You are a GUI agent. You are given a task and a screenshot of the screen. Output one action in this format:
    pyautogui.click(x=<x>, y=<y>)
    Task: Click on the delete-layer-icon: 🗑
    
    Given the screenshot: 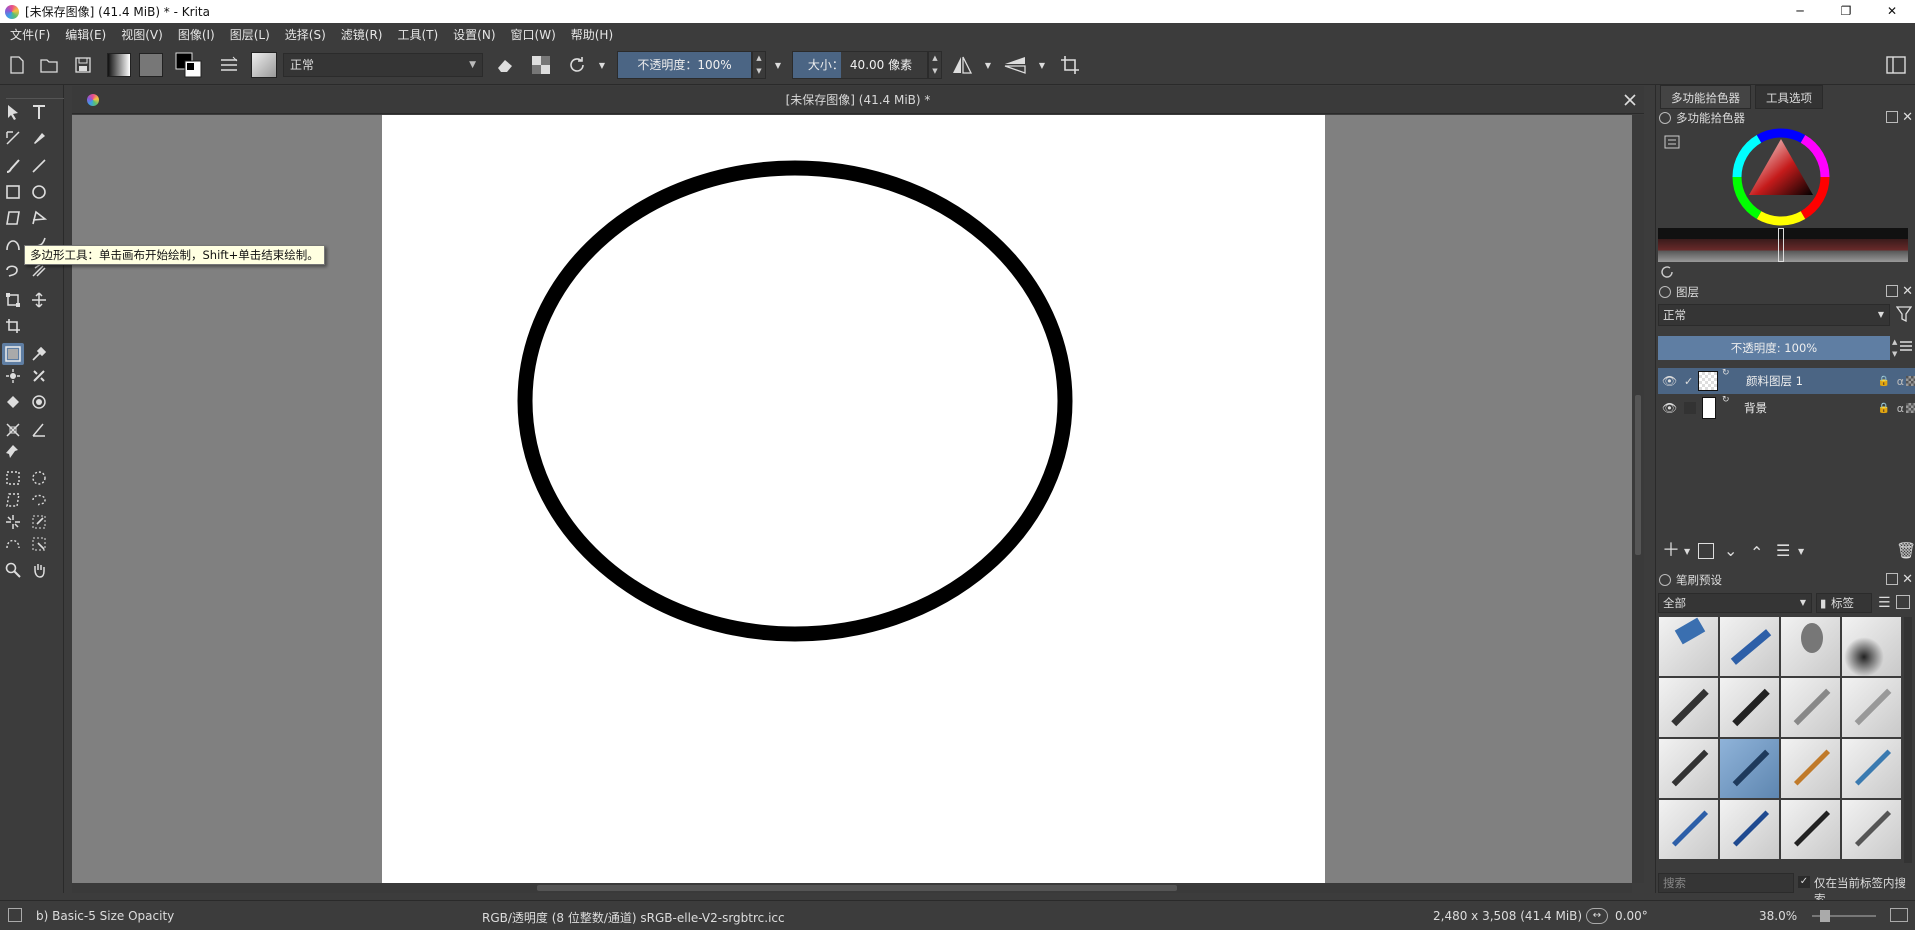 What is the action you would take?
    pyautogui.click(x=1905, y=550)
    